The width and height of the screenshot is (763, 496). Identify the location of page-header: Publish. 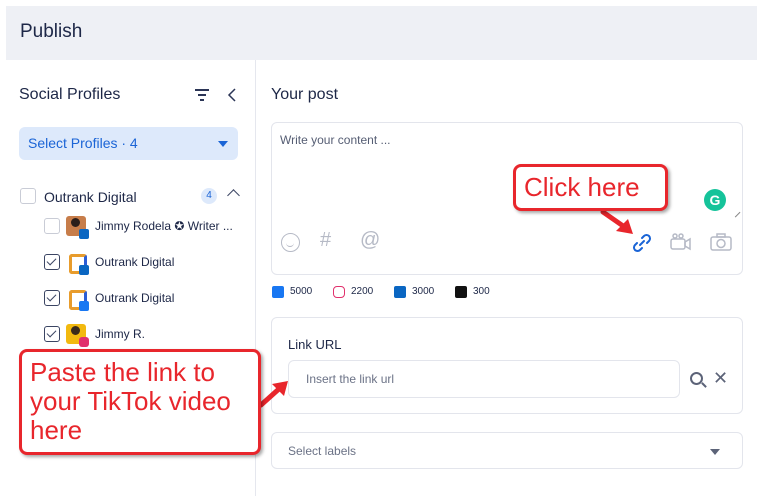
(381, 33).